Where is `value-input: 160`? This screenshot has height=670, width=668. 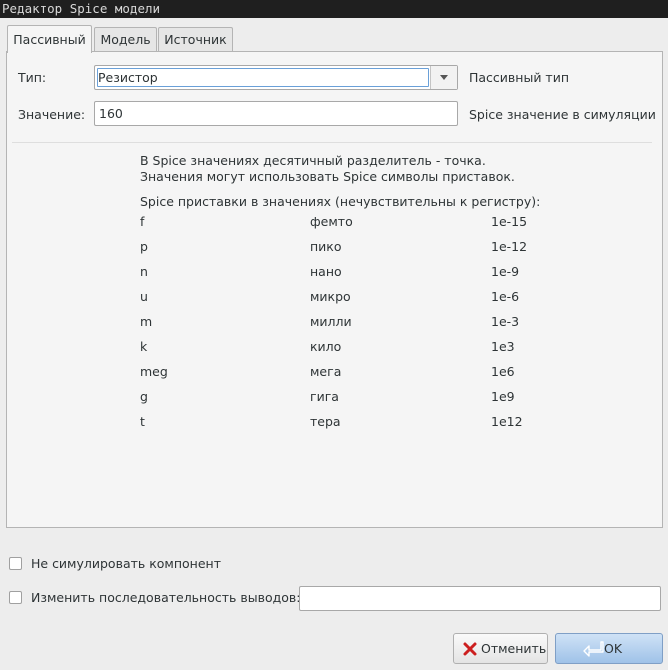 value-input: 160 is located at coordinates (276, 113).